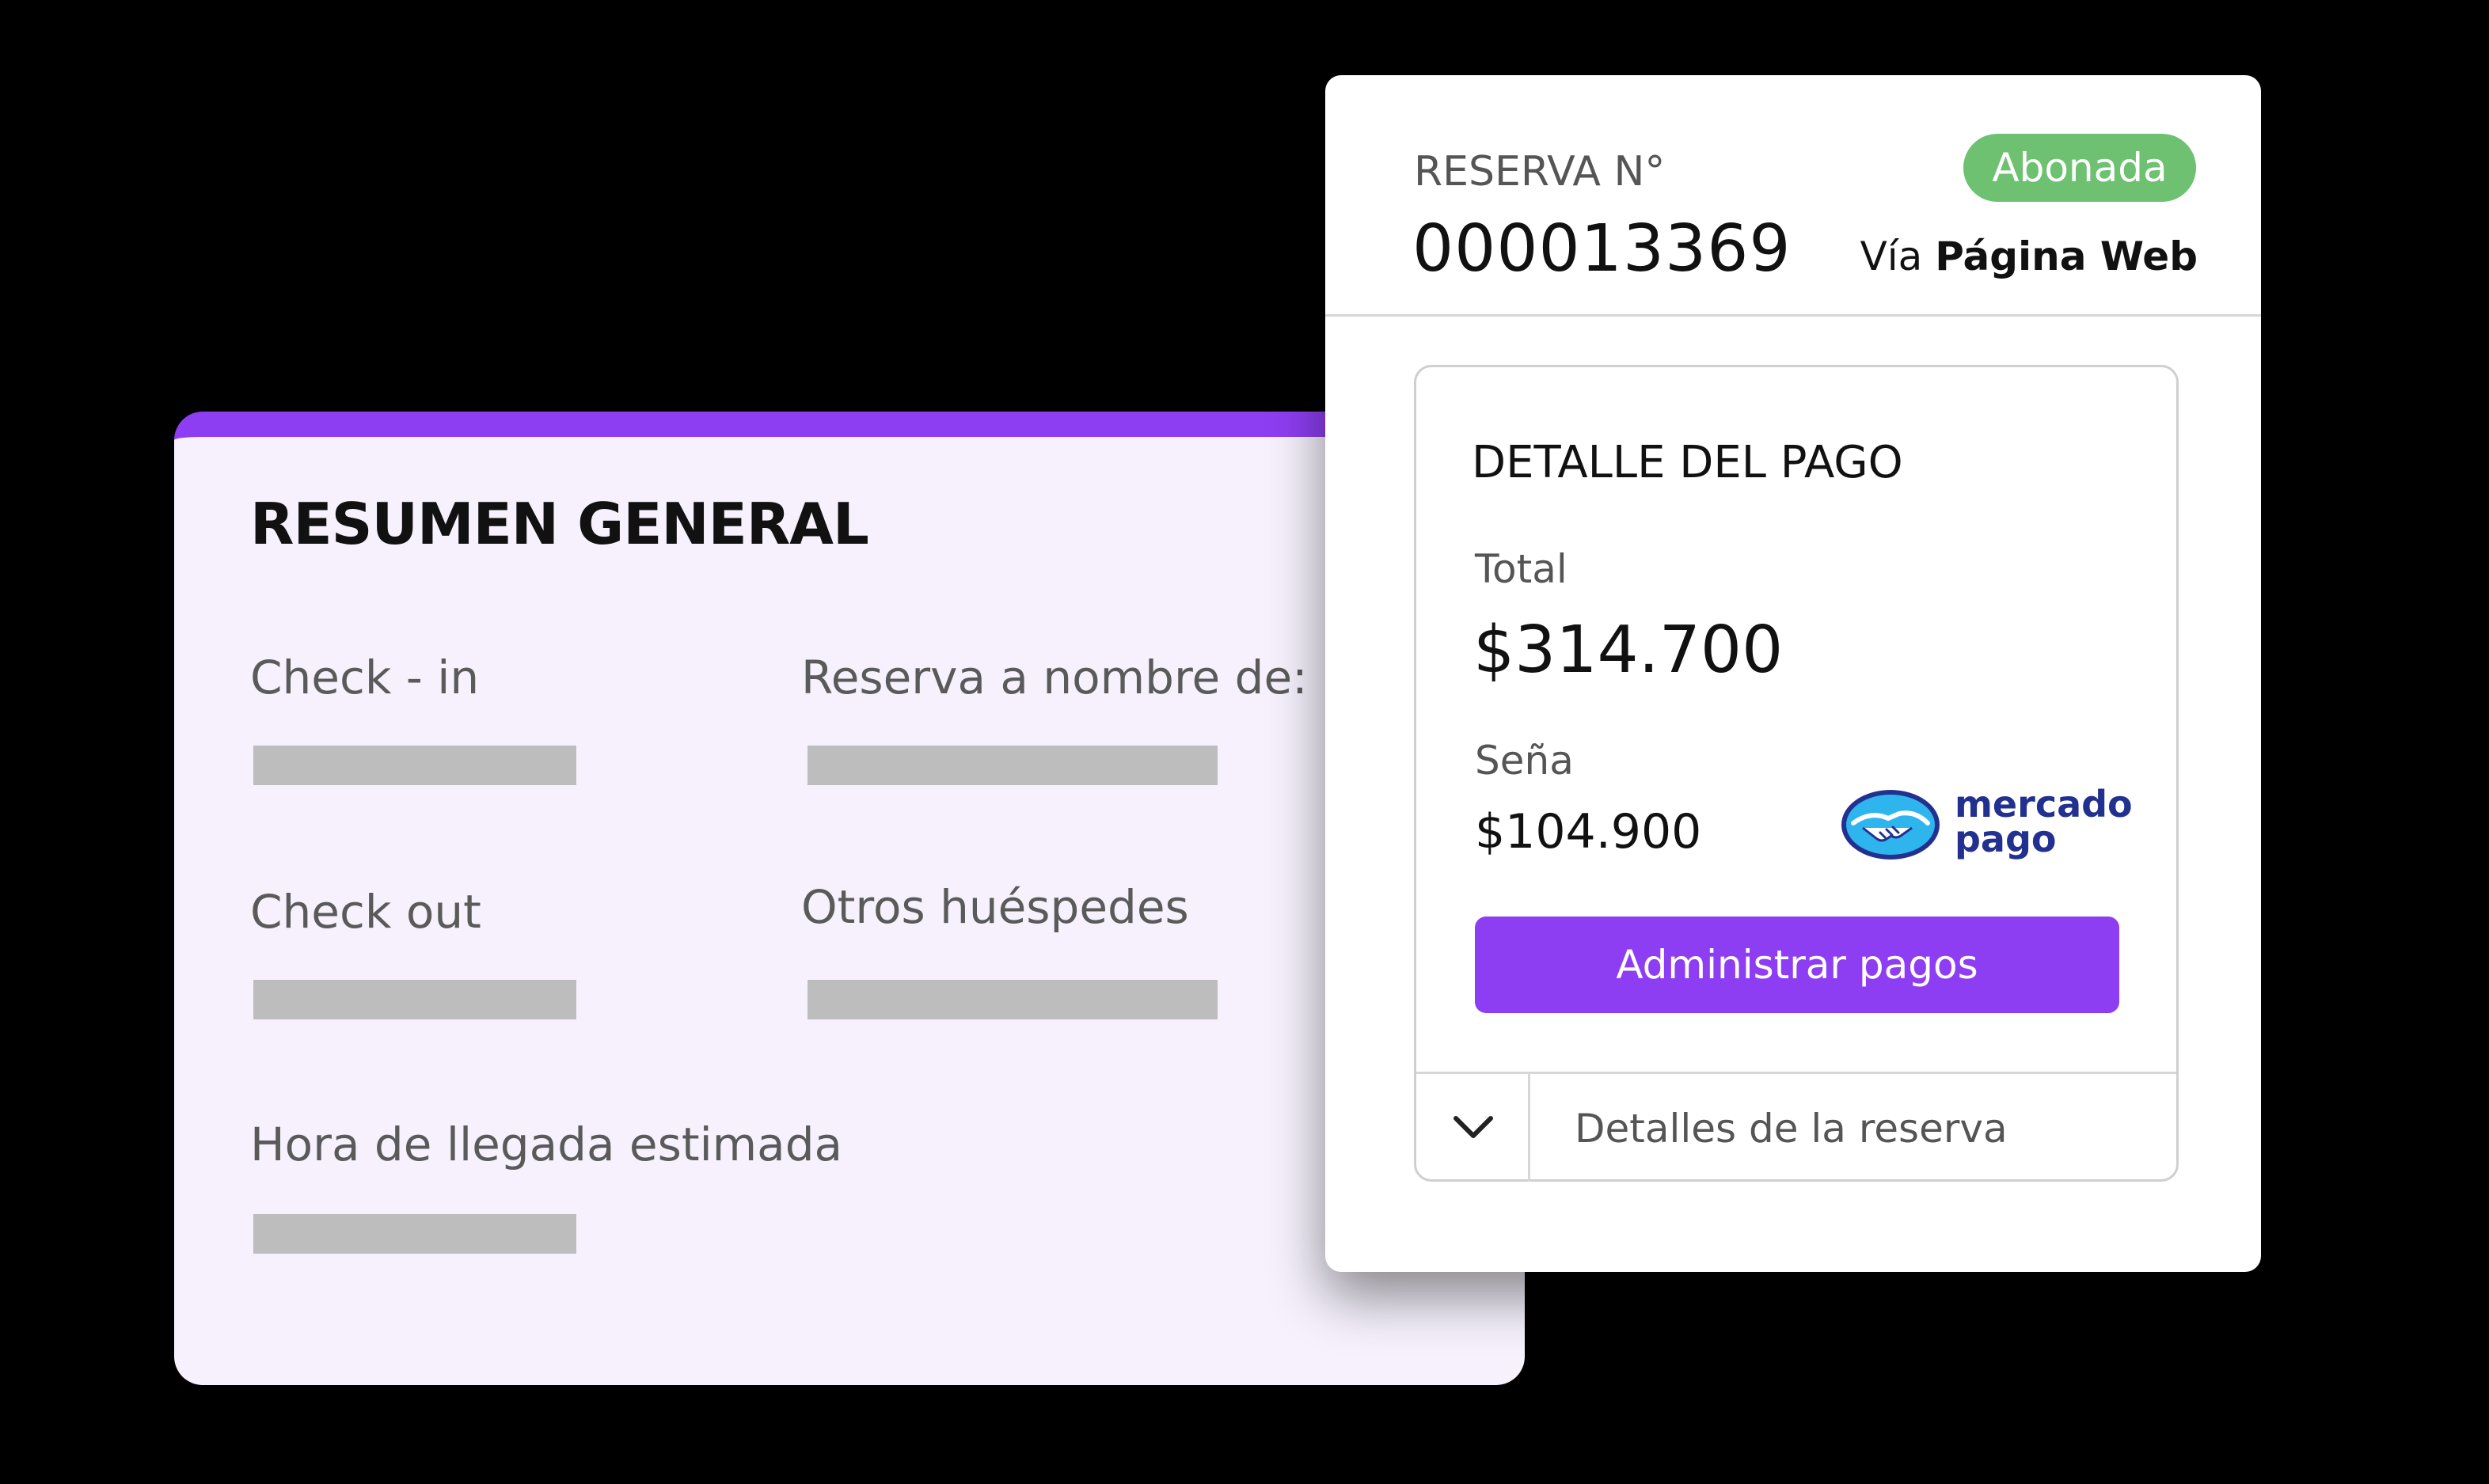  Describe the element at coordinates (1793, 315) in the screenshot. I see `header-divider` at that location.